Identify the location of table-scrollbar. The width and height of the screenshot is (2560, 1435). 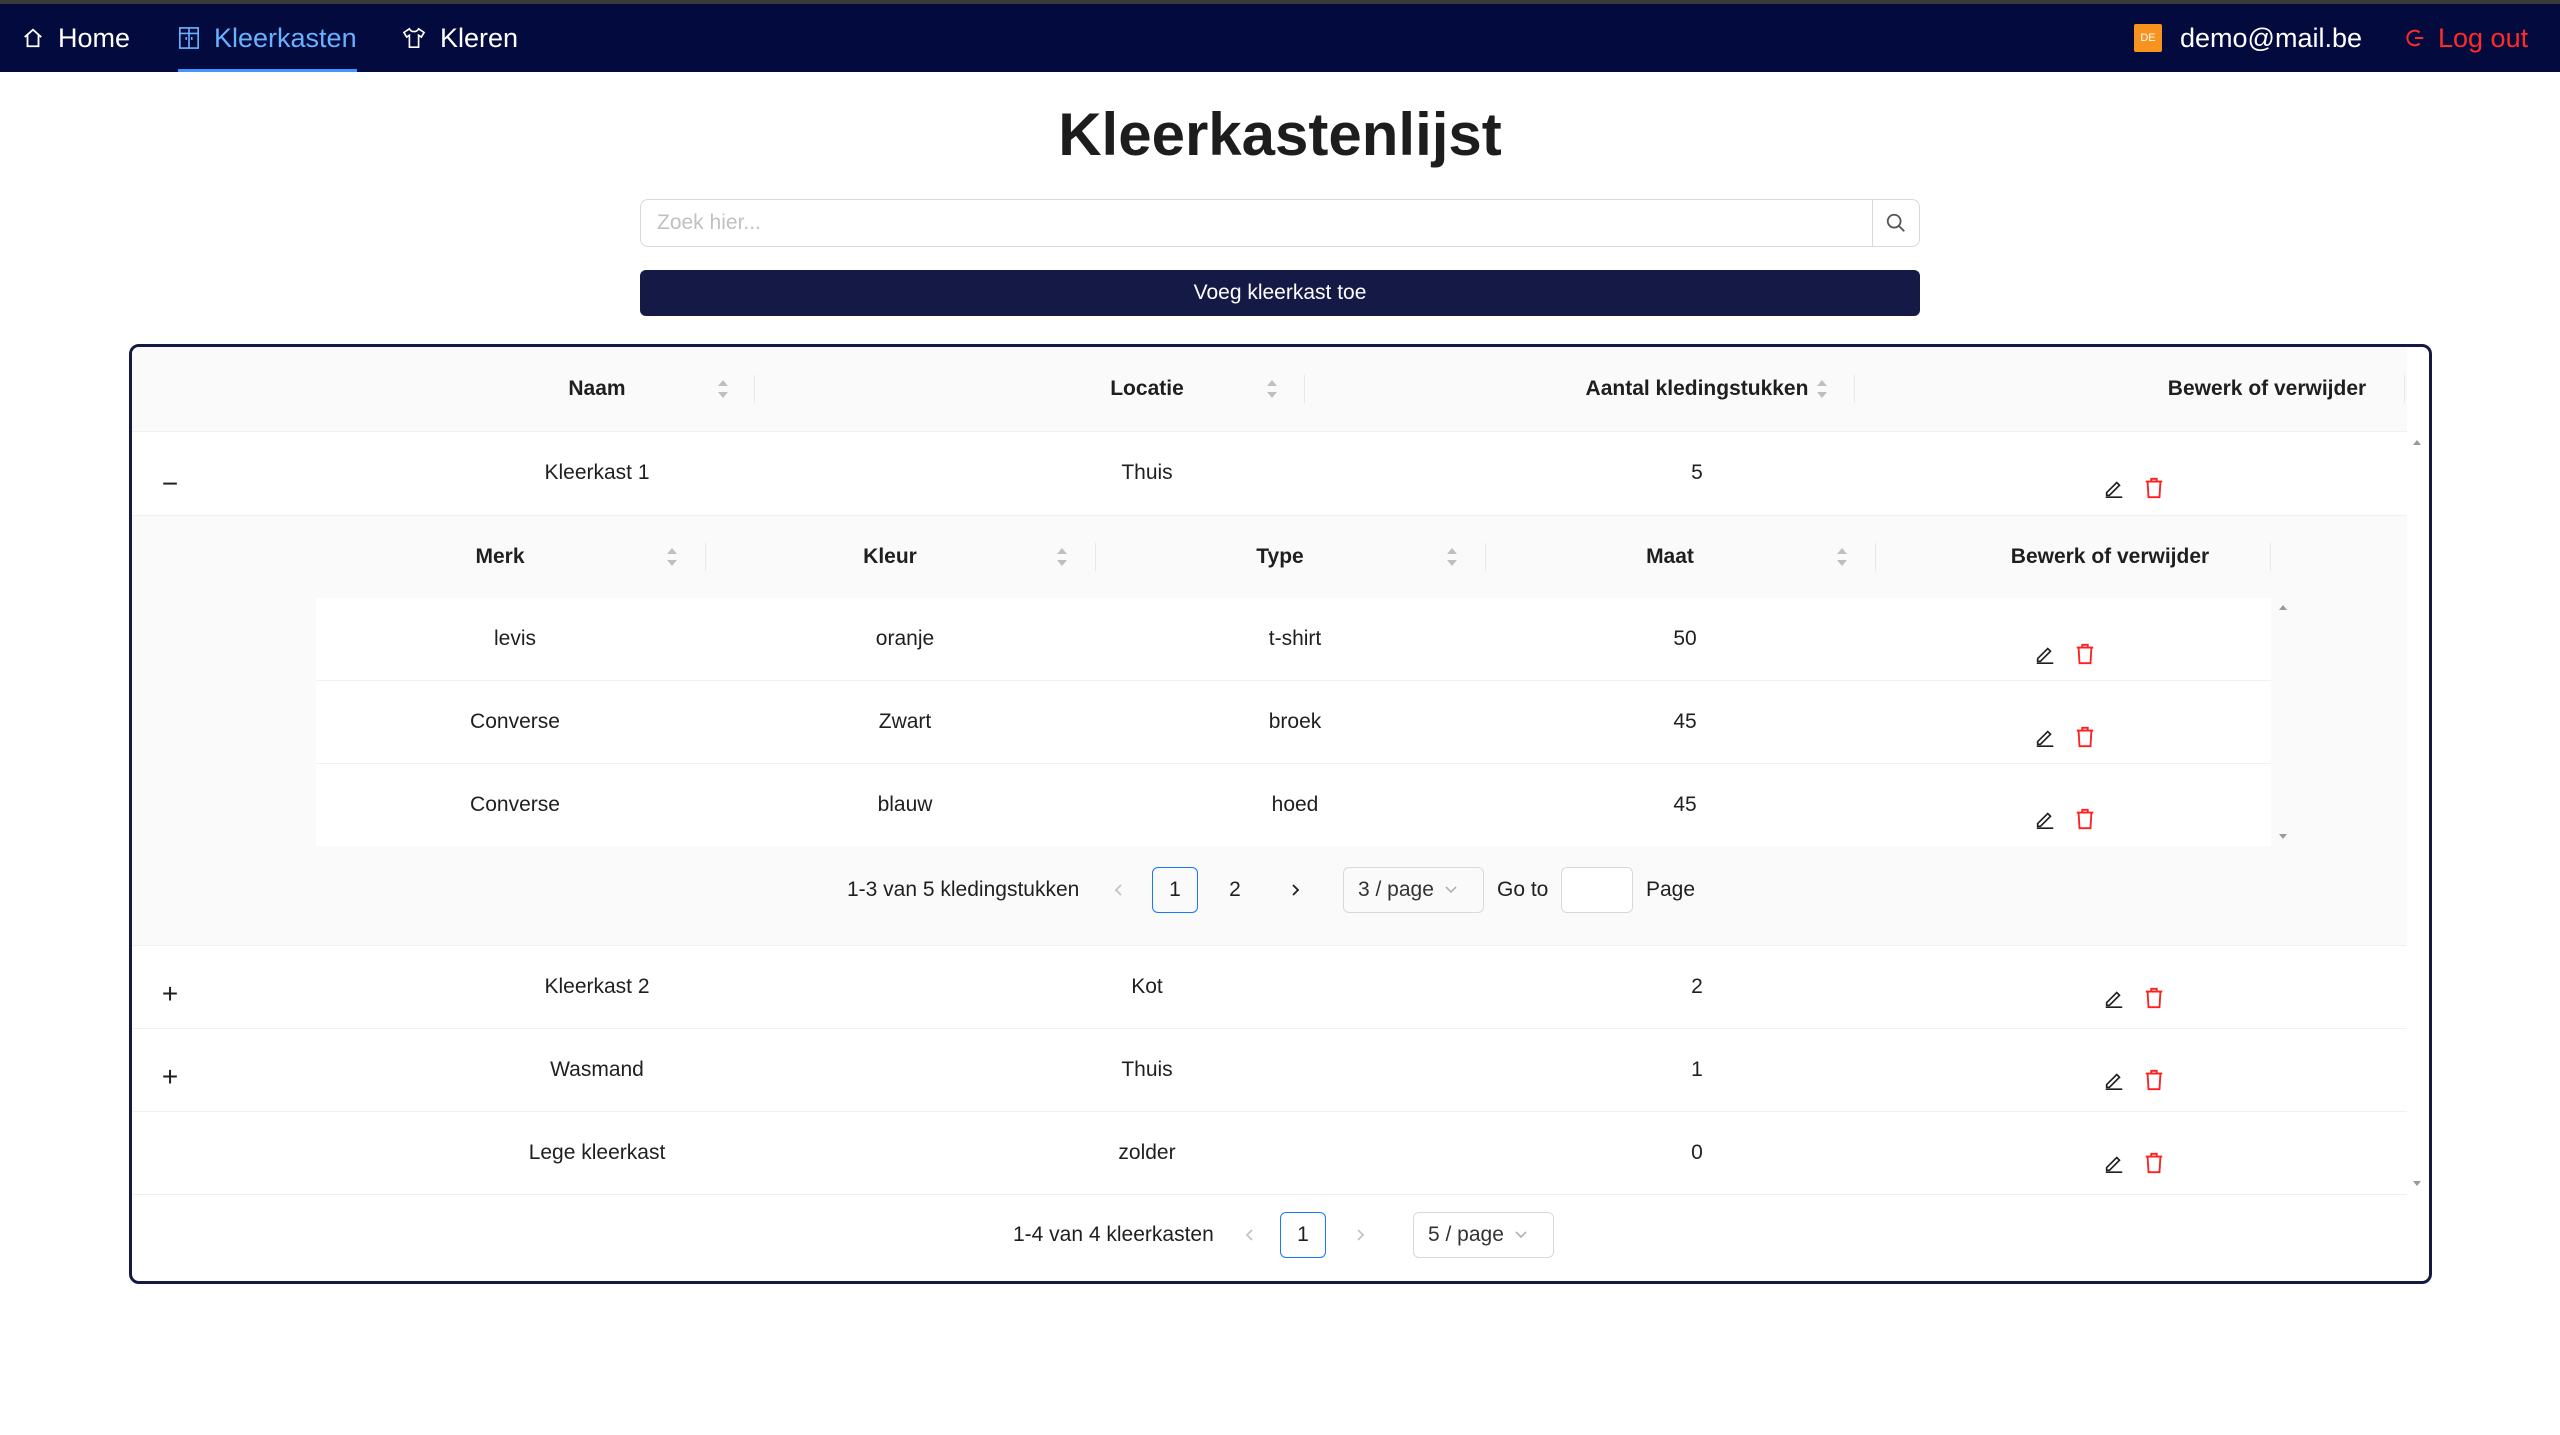
(2417, 813).